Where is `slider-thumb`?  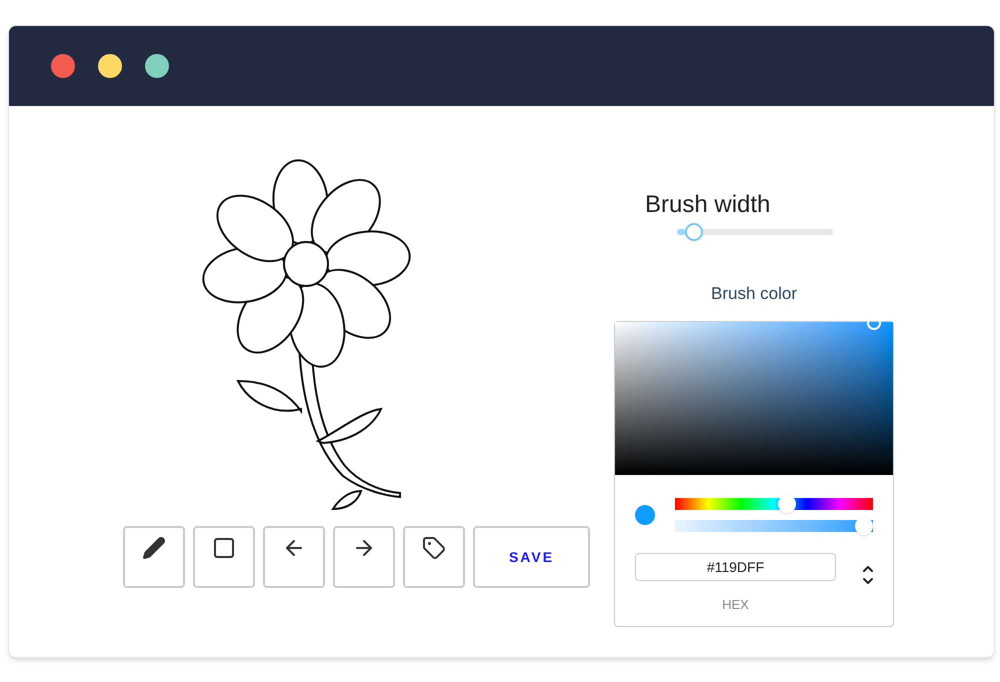
slider-thumb is located at coordinates (694, 232).